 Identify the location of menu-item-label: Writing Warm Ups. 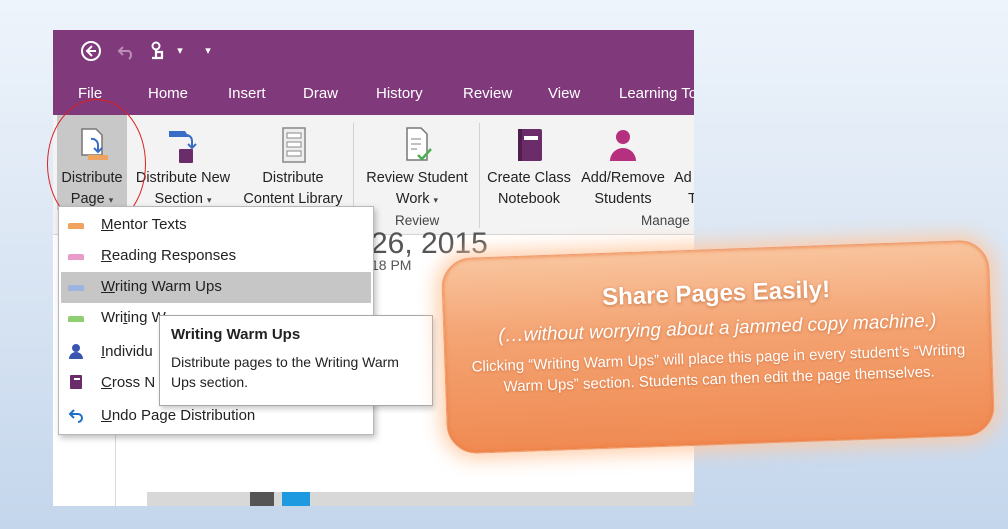
(161, 286).